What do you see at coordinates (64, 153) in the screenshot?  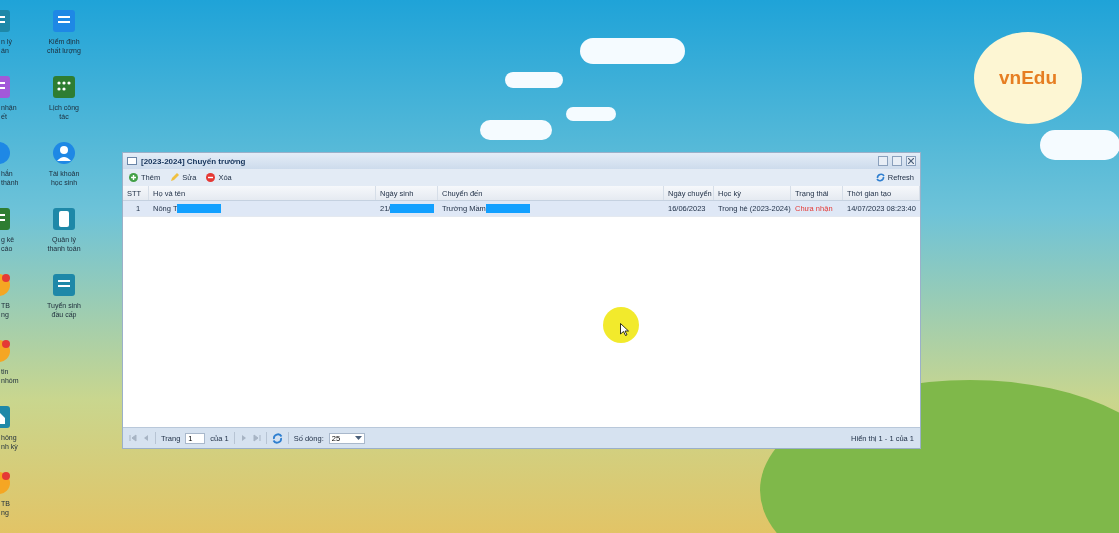 I see `user-icon` at bounding box center [64, 153].